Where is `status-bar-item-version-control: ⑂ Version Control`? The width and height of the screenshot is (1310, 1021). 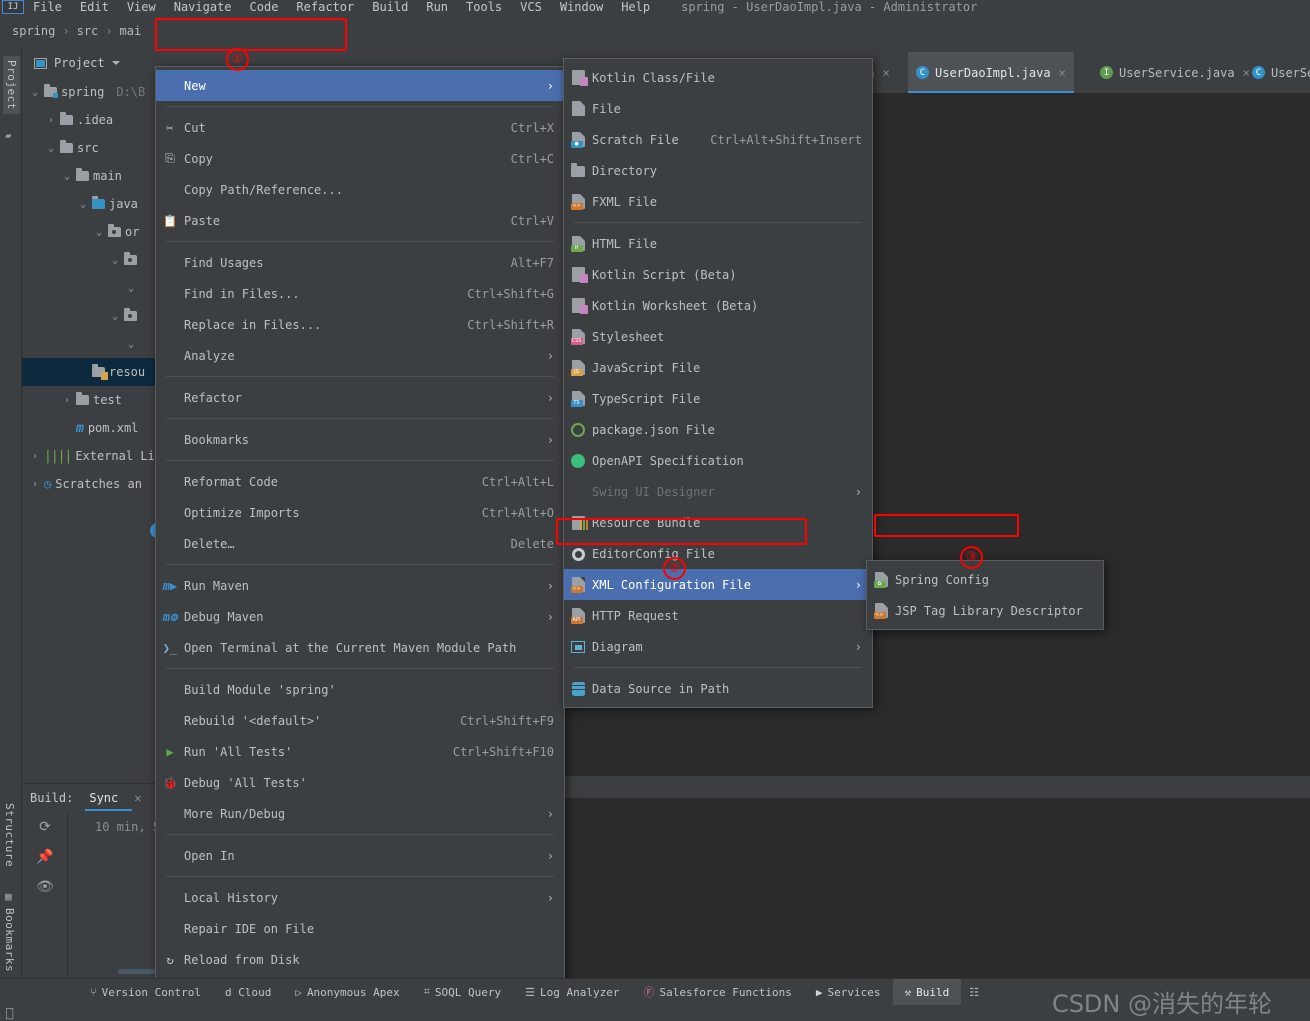
status-bar-item-version-control: ⑂ Version Control is located at coordinates (106, 992).